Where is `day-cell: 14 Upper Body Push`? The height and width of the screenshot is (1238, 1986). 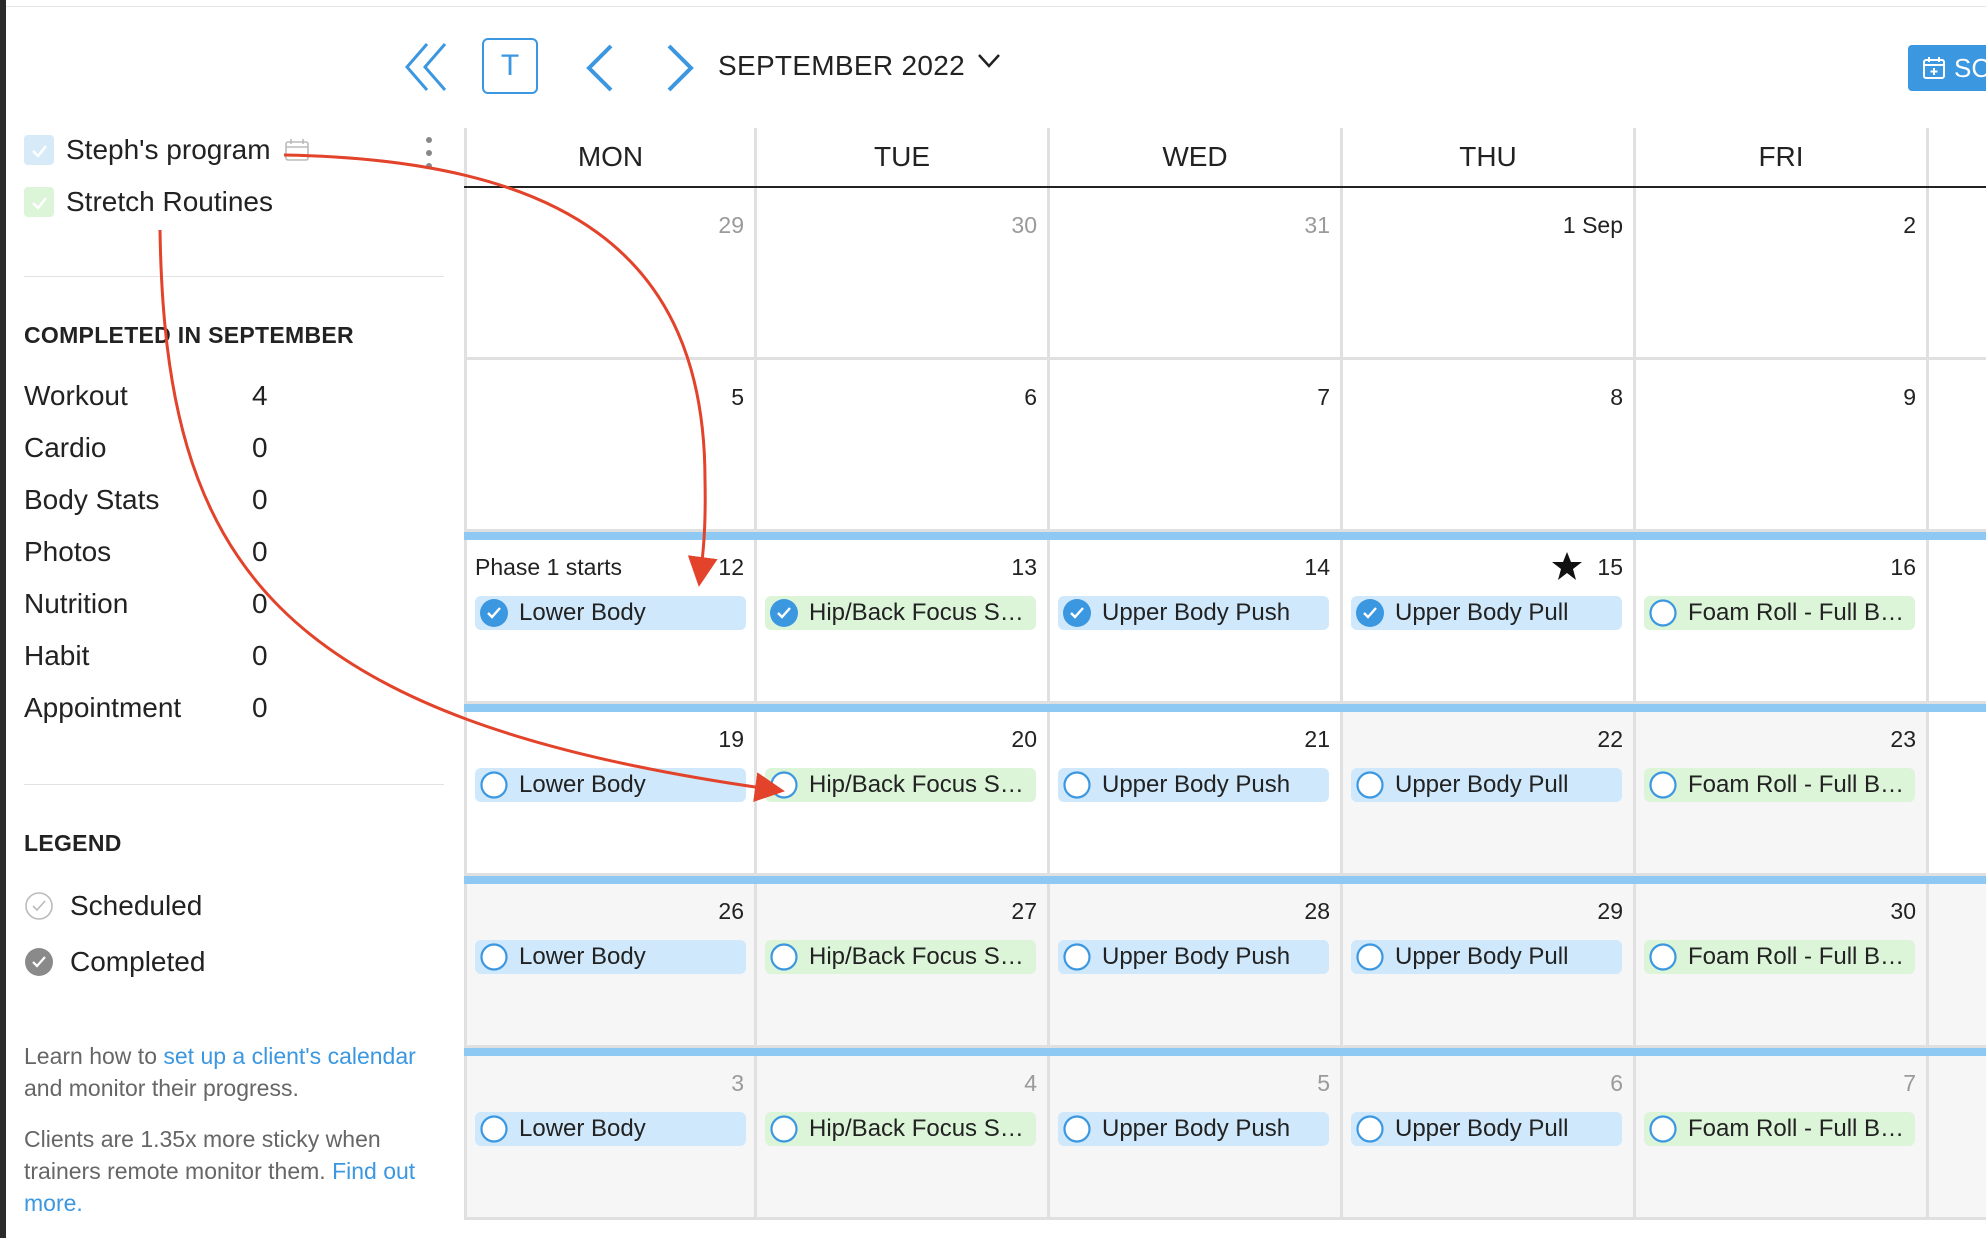 day-cell: 14 Upper Body Push is located at coordinates (1196, 622).